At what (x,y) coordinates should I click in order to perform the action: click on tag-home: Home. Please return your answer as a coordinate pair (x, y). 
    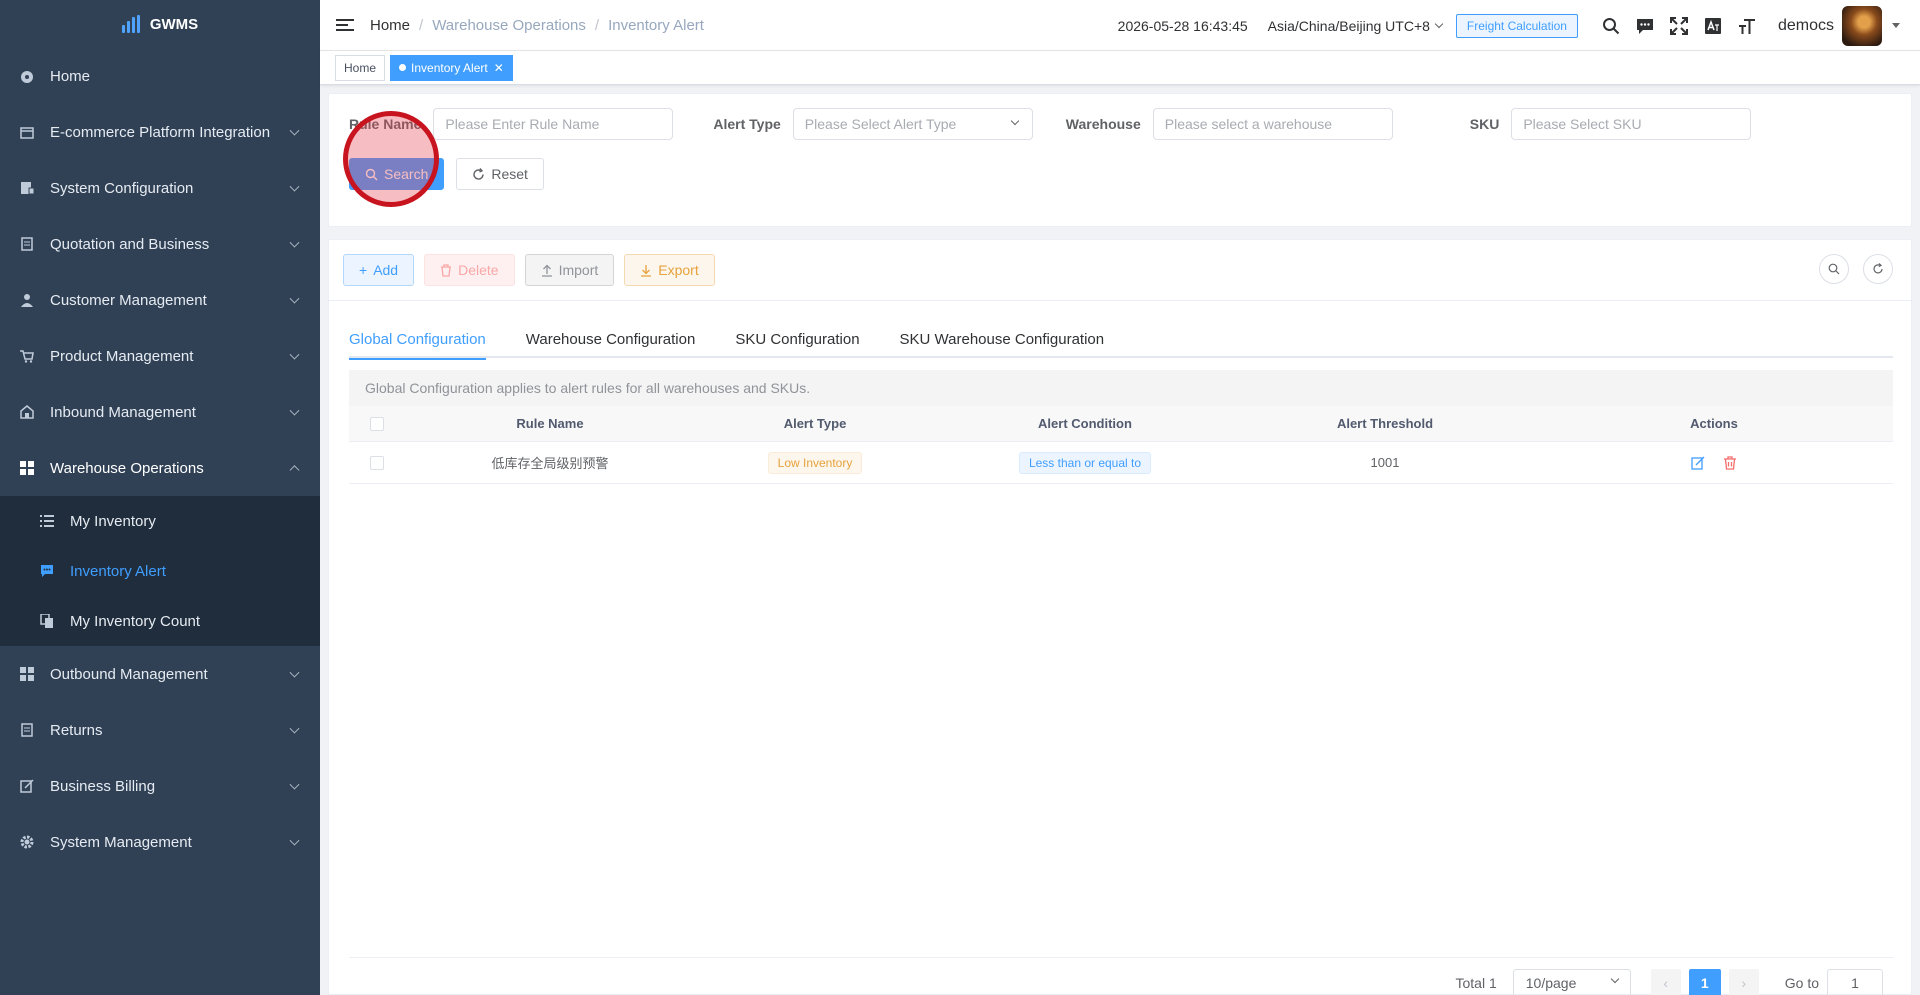
    Looking at the image, I should click on (360, 67).